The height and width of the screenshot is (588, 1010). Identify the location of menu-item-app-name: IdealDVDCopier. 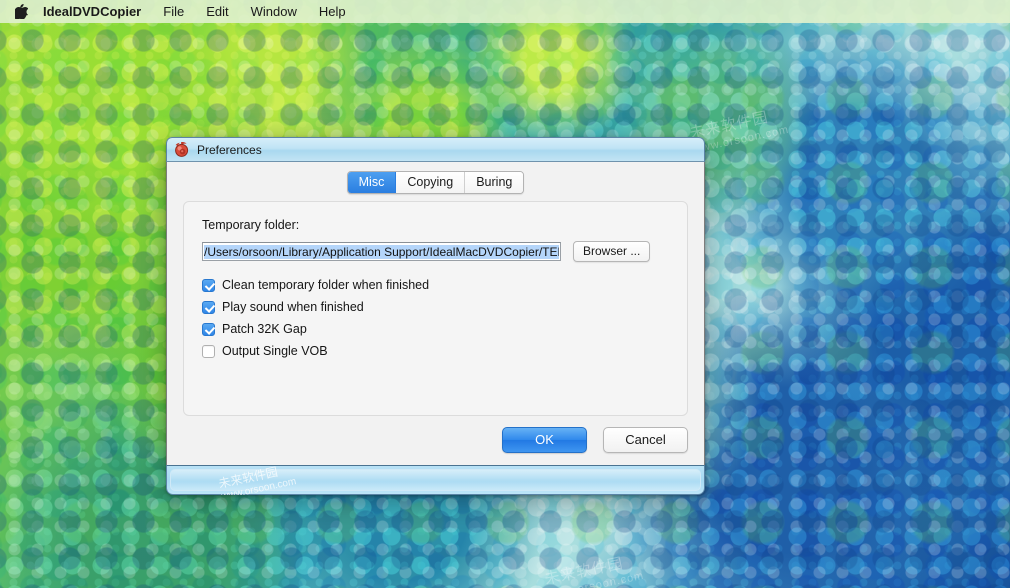
(96, 11).